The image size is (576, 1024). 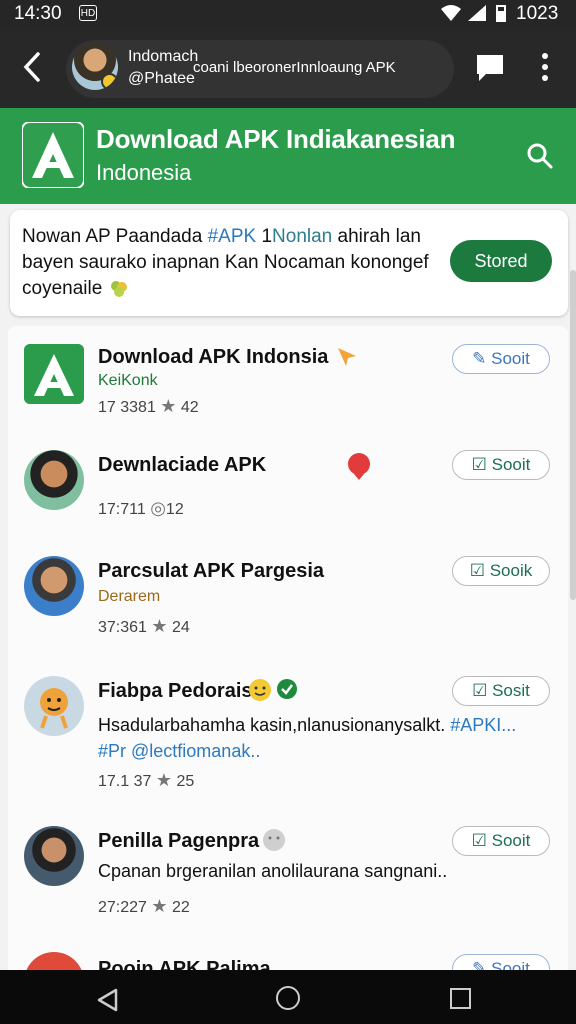 I want to click on mascot-icon, so click(x=54, y=708).